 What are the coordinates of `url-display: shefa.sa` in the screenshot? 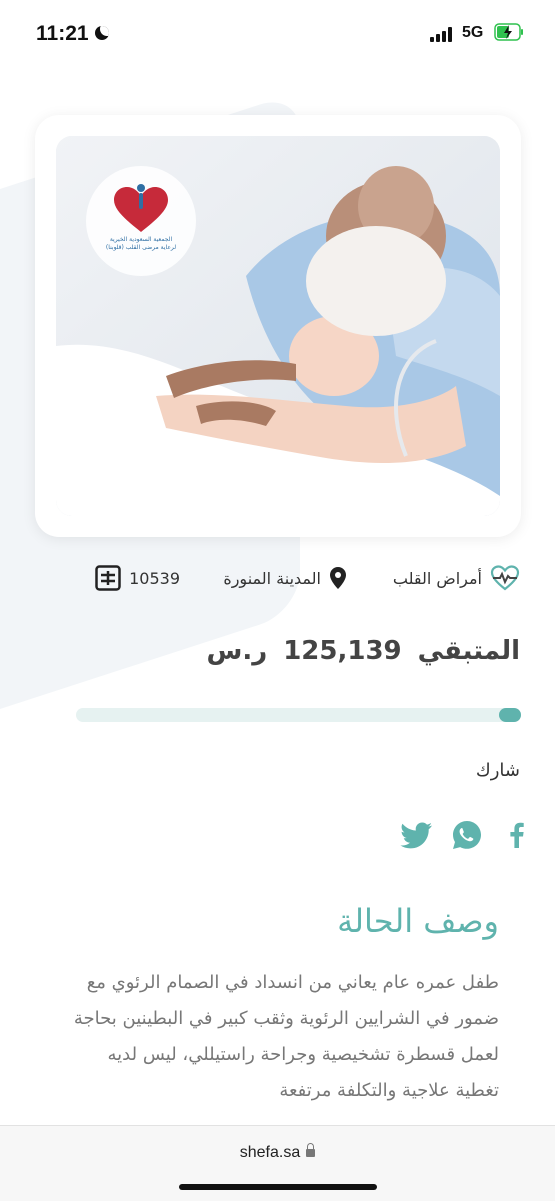 It's located at (277, 1152).